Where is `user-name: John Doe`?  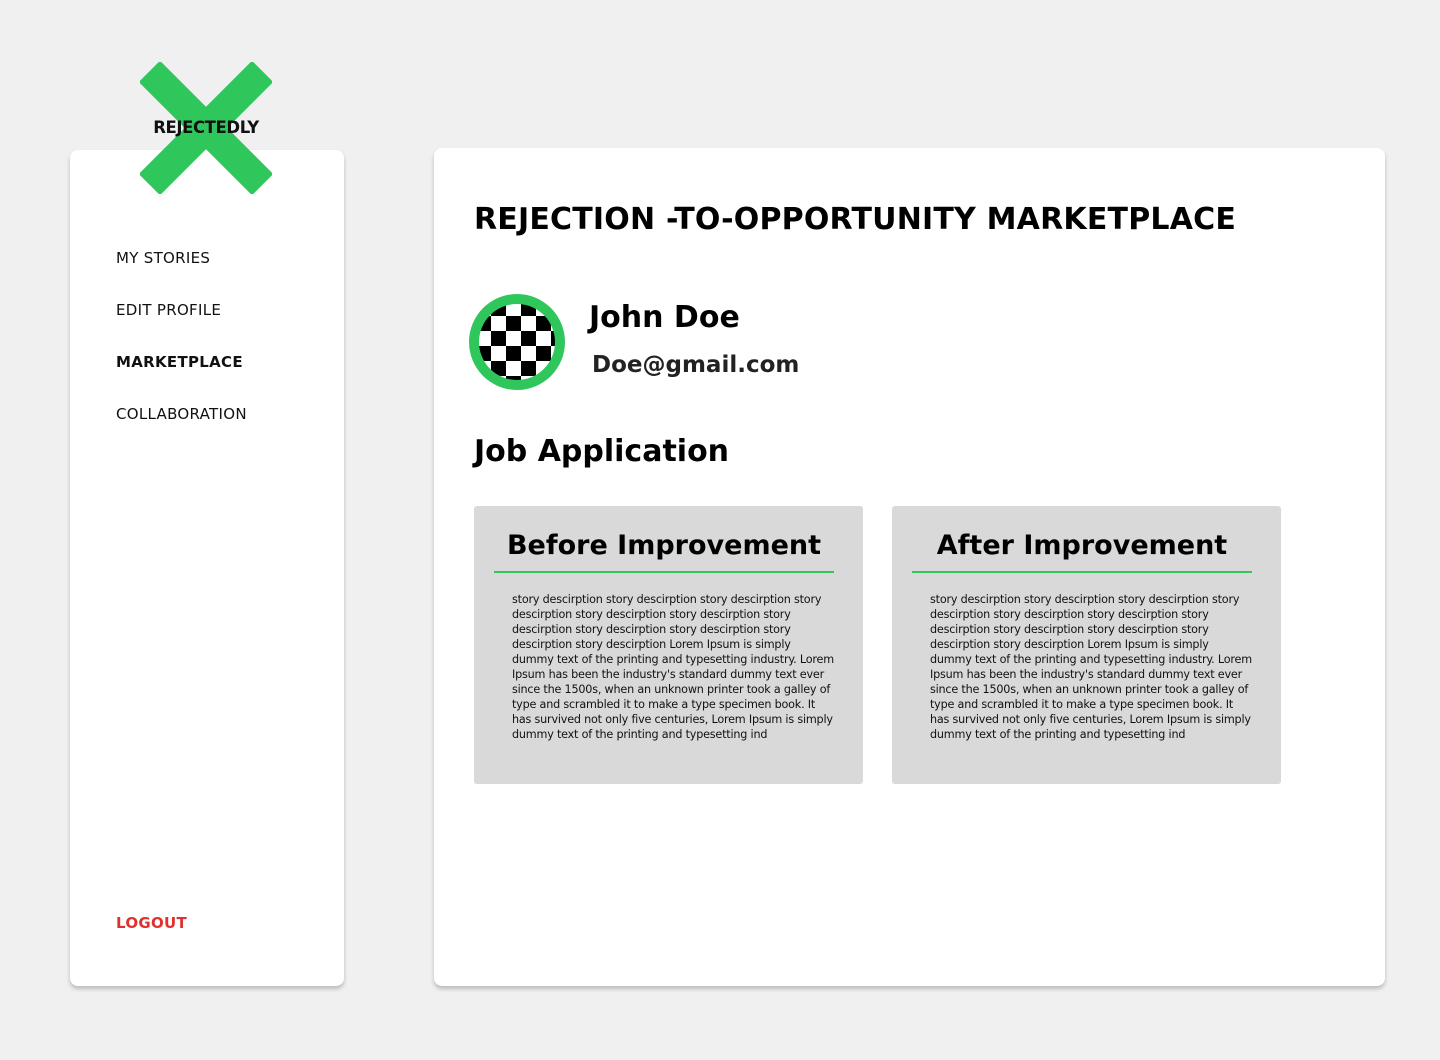 user-name: John Doe is located at coordinates (664, 317).